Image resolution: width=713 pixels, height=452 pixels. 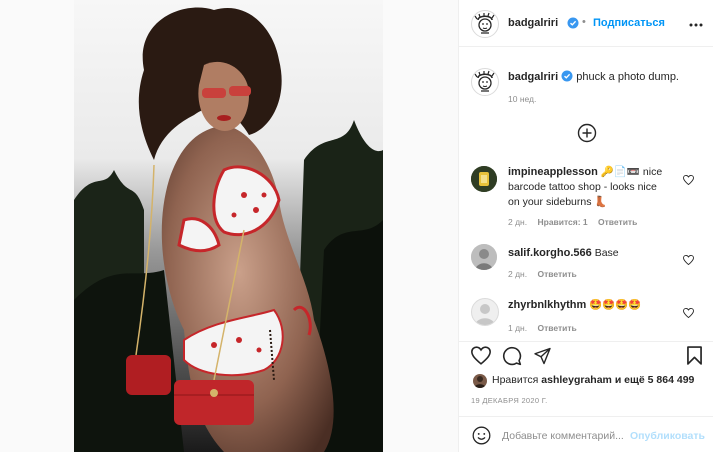 I want to click on heart-icon, so click(x=481, y=358).